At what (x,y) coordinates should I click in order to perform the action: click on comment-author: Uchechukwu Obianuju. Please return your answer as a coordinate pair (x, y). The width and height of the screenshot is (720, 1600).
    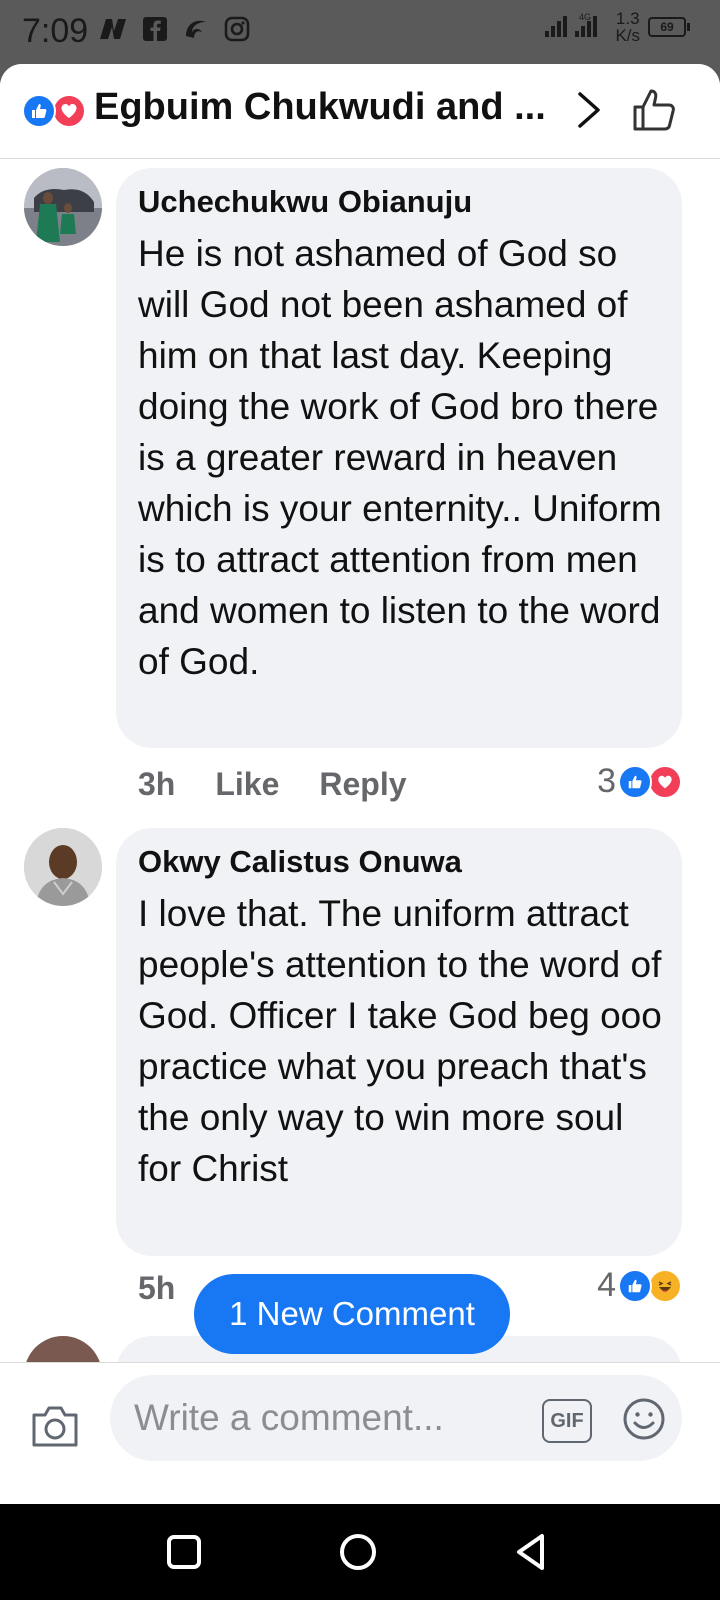
    Looking at the image, I should click on (305, 202).